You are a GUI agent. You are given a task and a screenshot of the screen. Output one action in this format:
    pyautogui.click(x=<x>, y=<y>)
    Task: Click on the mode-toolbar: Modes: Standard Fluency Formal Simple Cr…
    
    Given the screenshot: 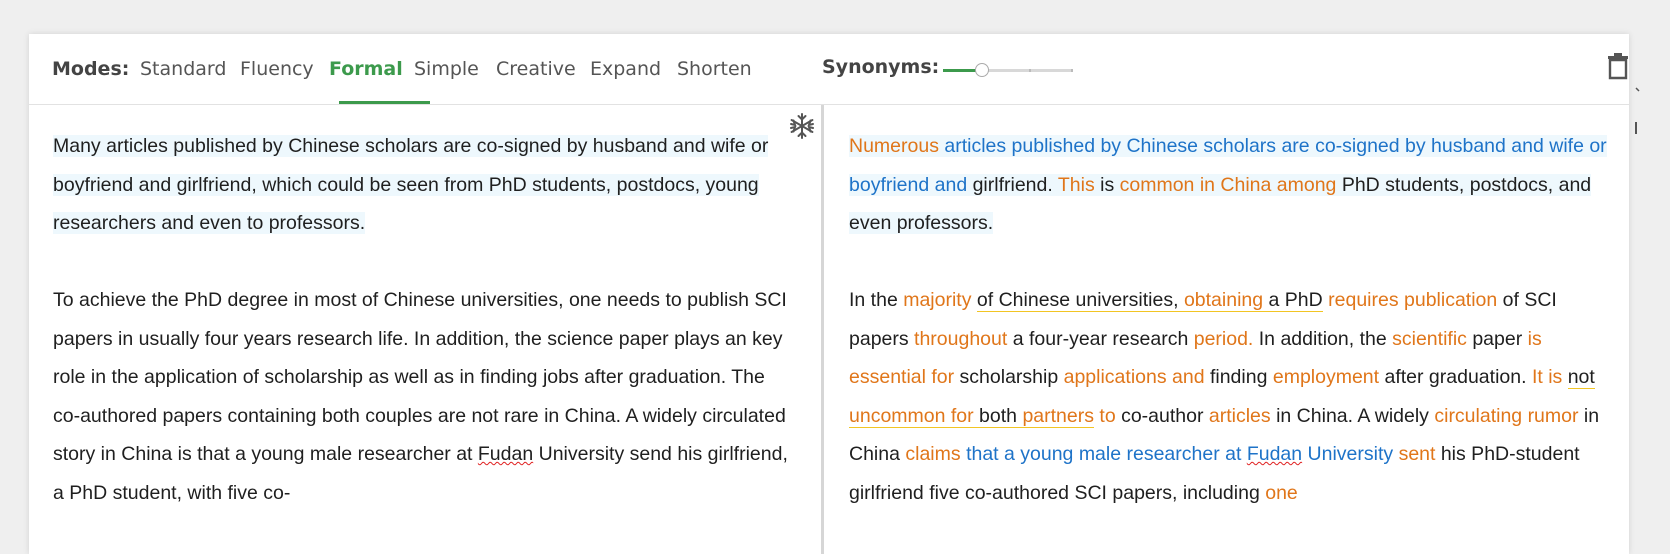 What is the action you would take?
    pyautogui.click(x=829, y=69)
    